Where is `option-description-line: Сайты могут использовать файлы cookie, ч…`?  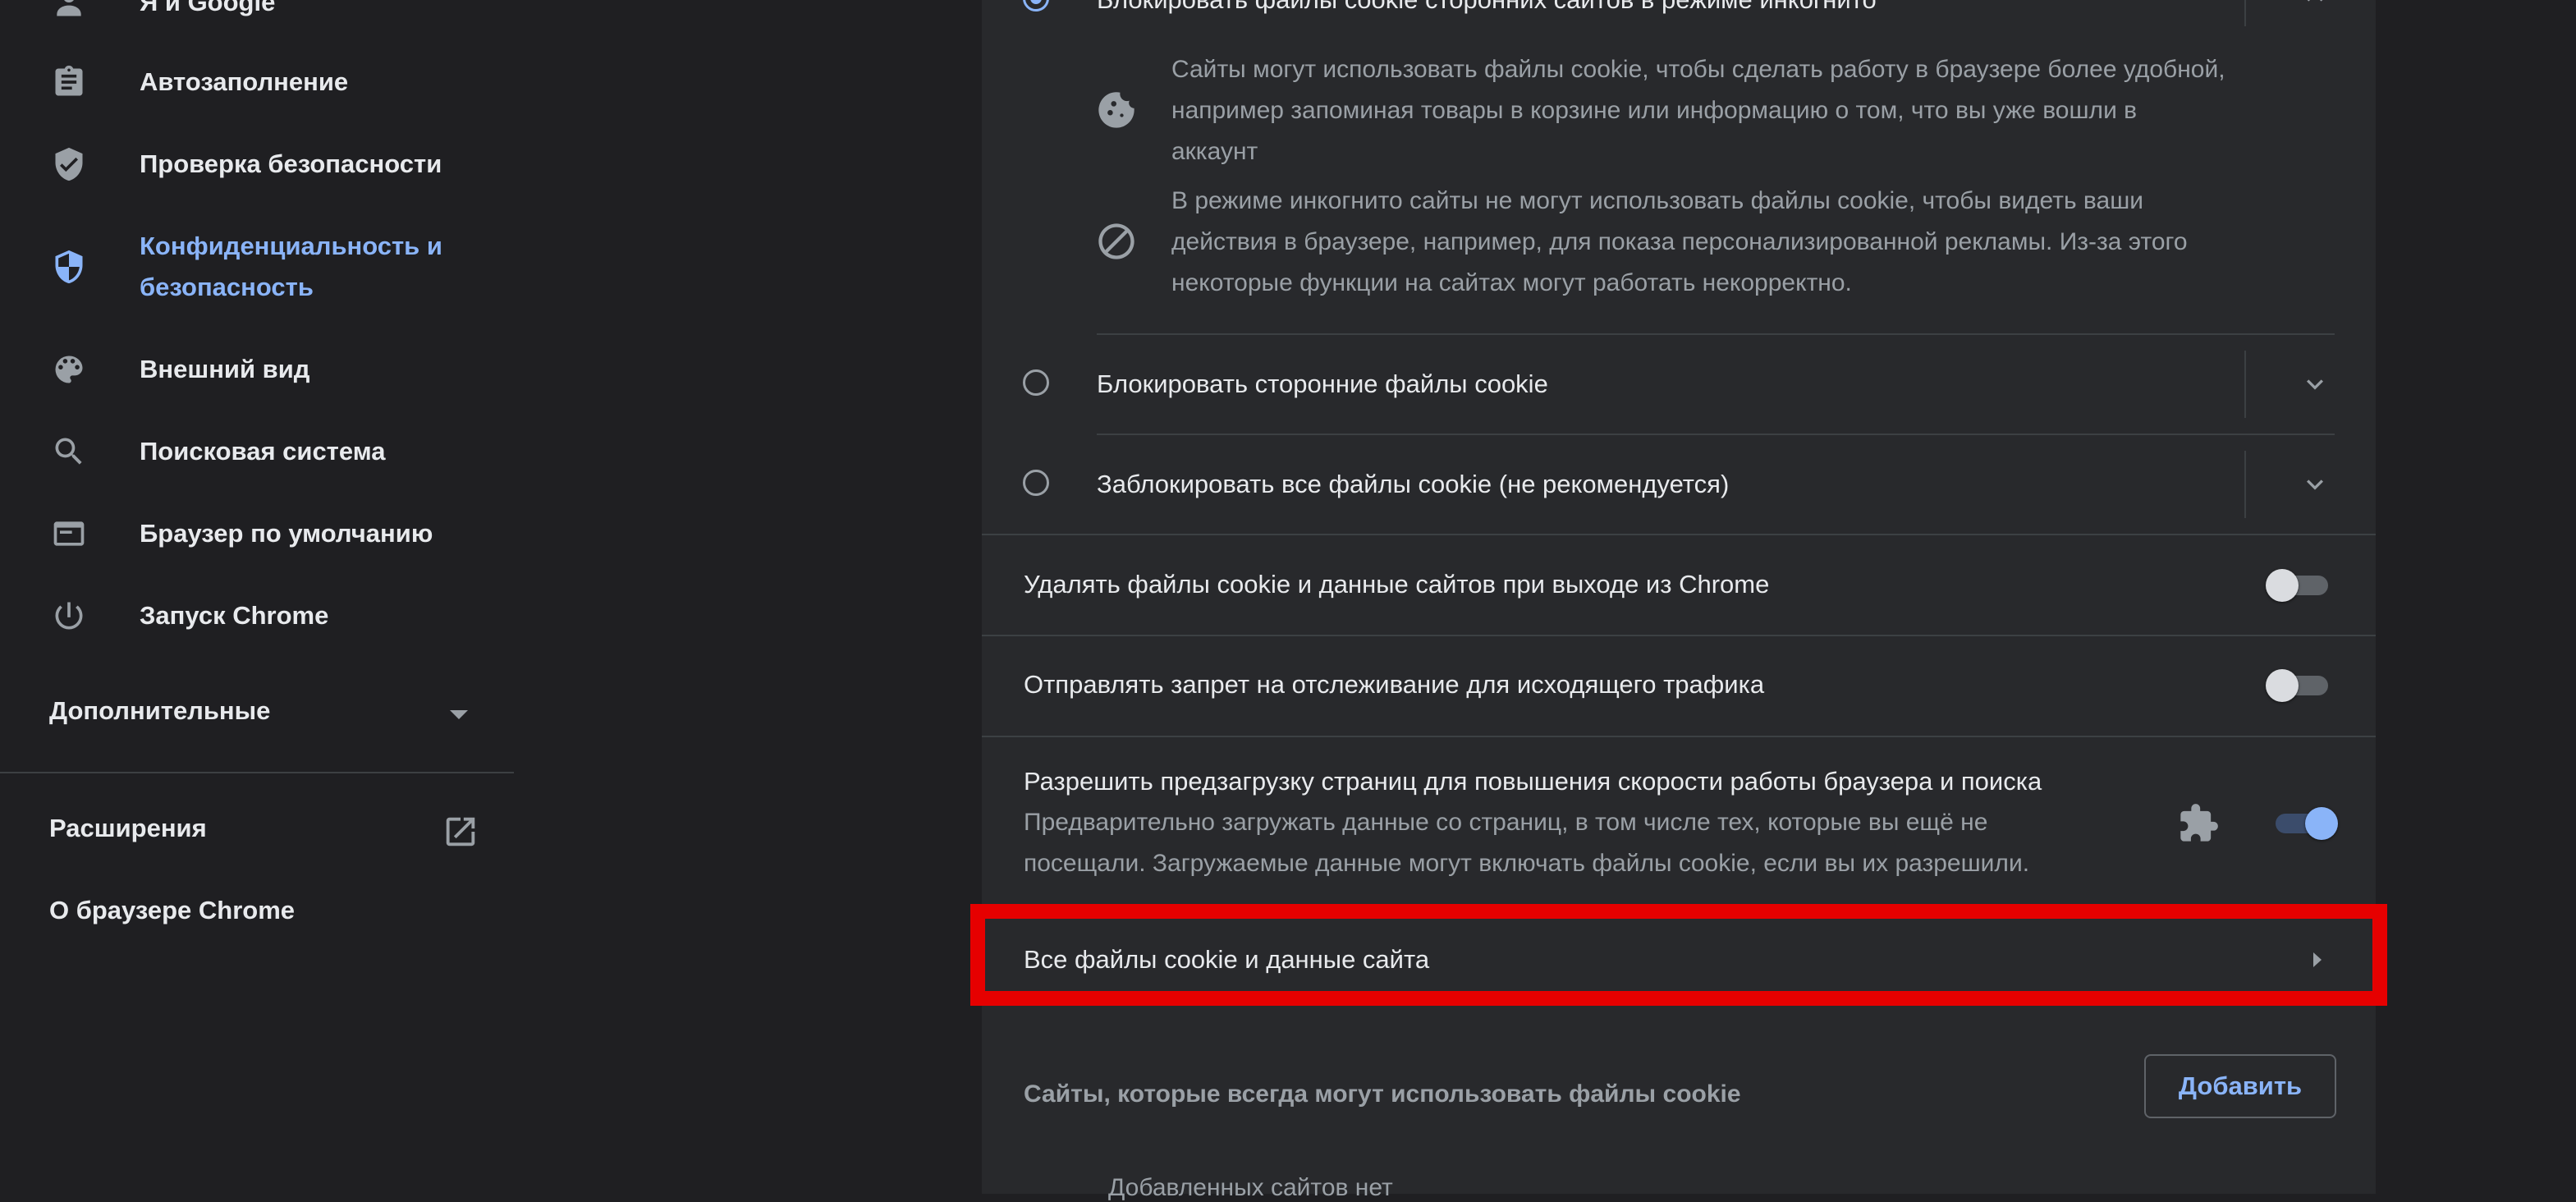
option-description-line: Сайты могут использовать файлы cookie, ч… is located at coordinates (1698, 69).